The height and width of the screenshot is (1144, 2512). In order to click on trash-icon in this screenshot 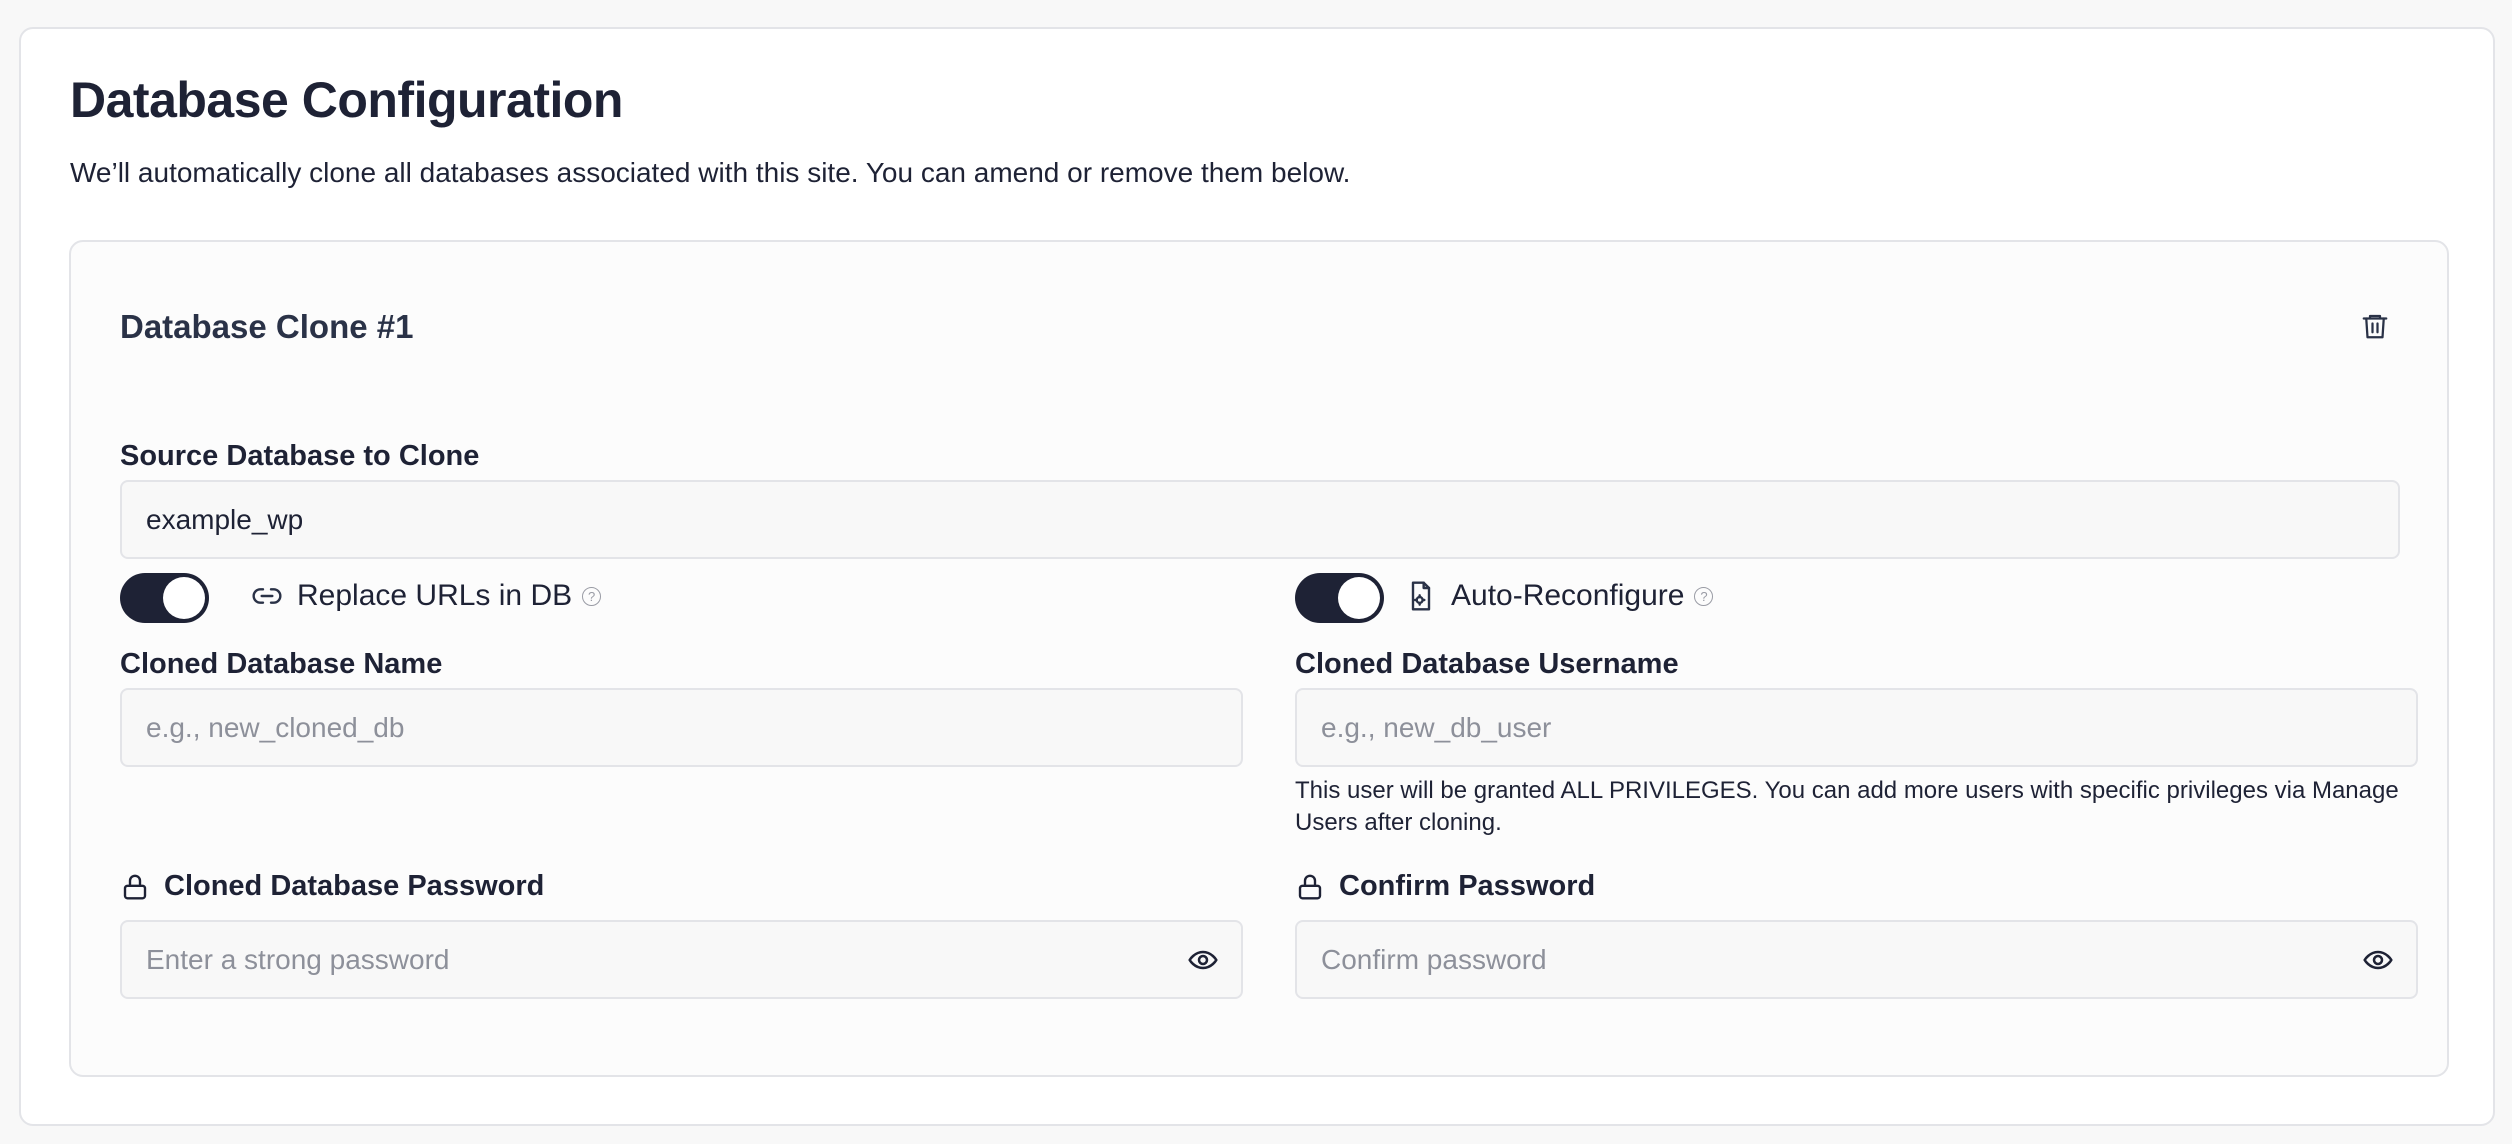, I will do `click(2375, 326)`.